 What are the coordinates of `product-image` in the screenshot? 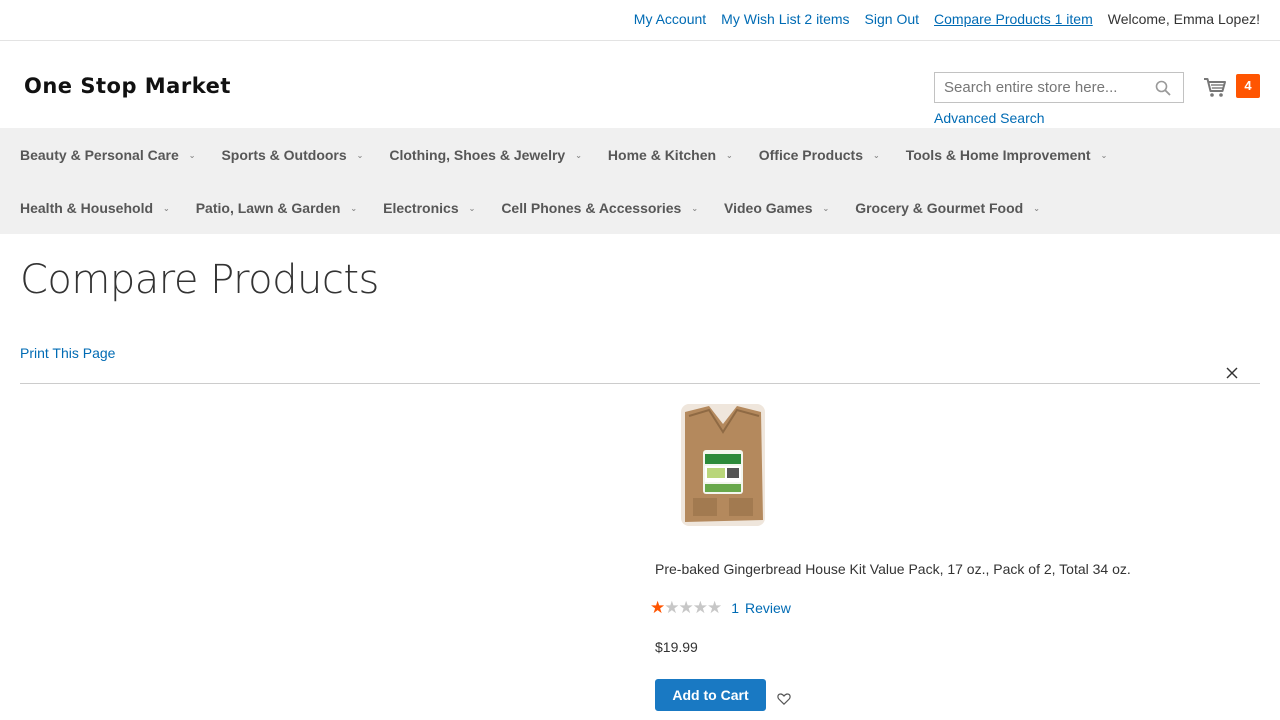 It's located at (723, 465).